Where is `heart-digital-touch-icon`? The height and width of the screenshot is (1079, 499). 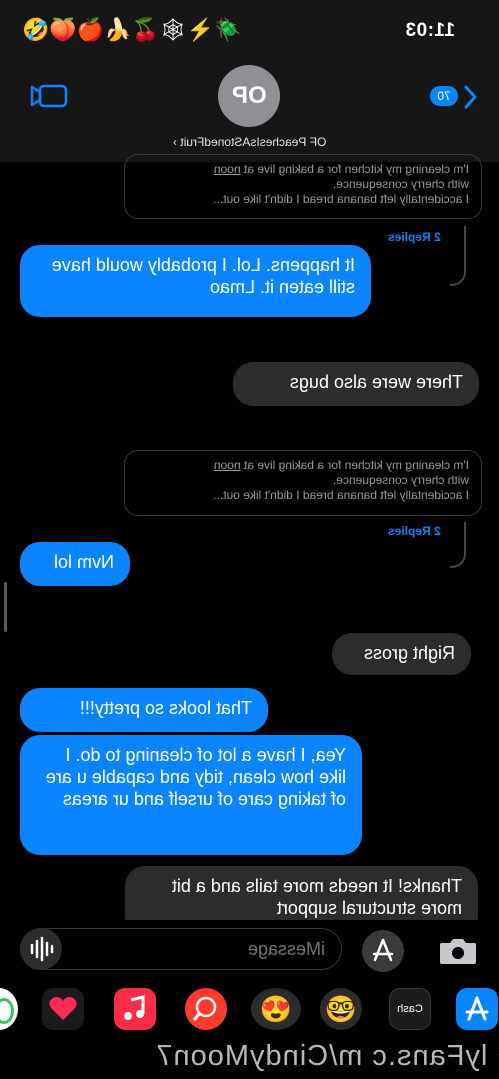
heart-digital-touch-icon is located at coordinates (63, 1009).